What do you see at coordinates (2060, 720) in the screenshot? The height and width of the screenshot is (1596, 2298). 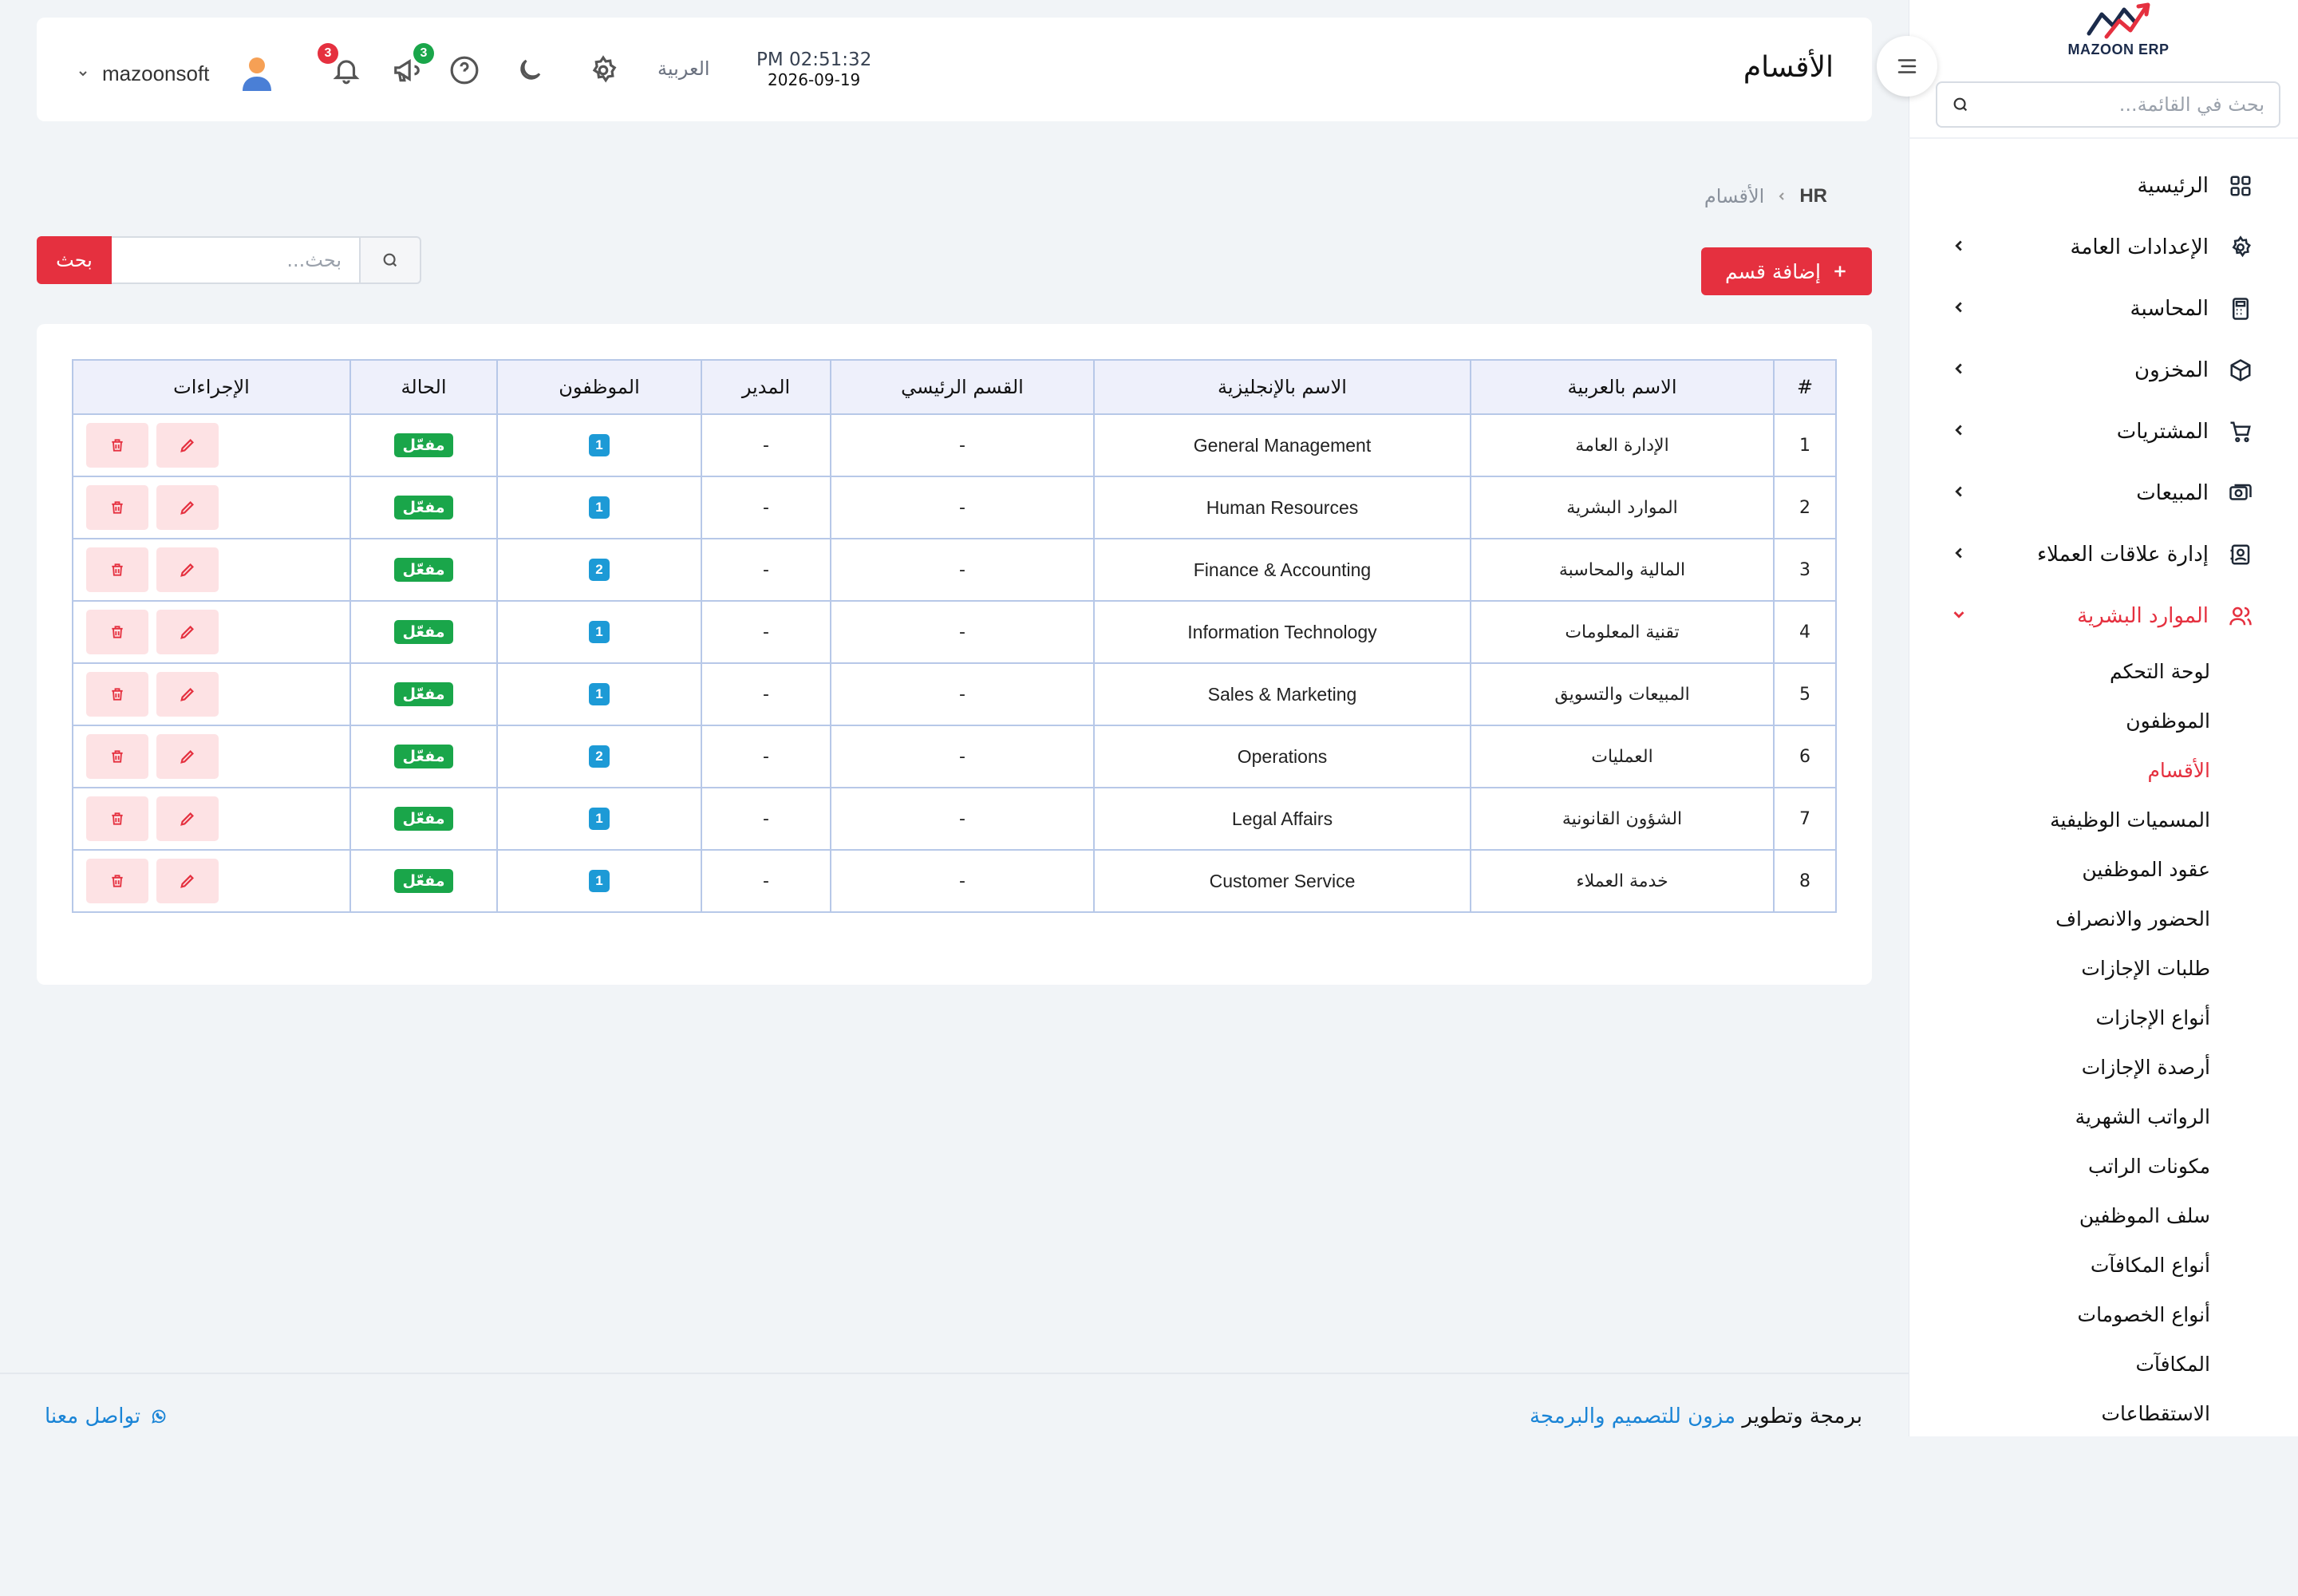 I see `submenu-item-employees: الموظفون` at bounding box center [2060, 720].